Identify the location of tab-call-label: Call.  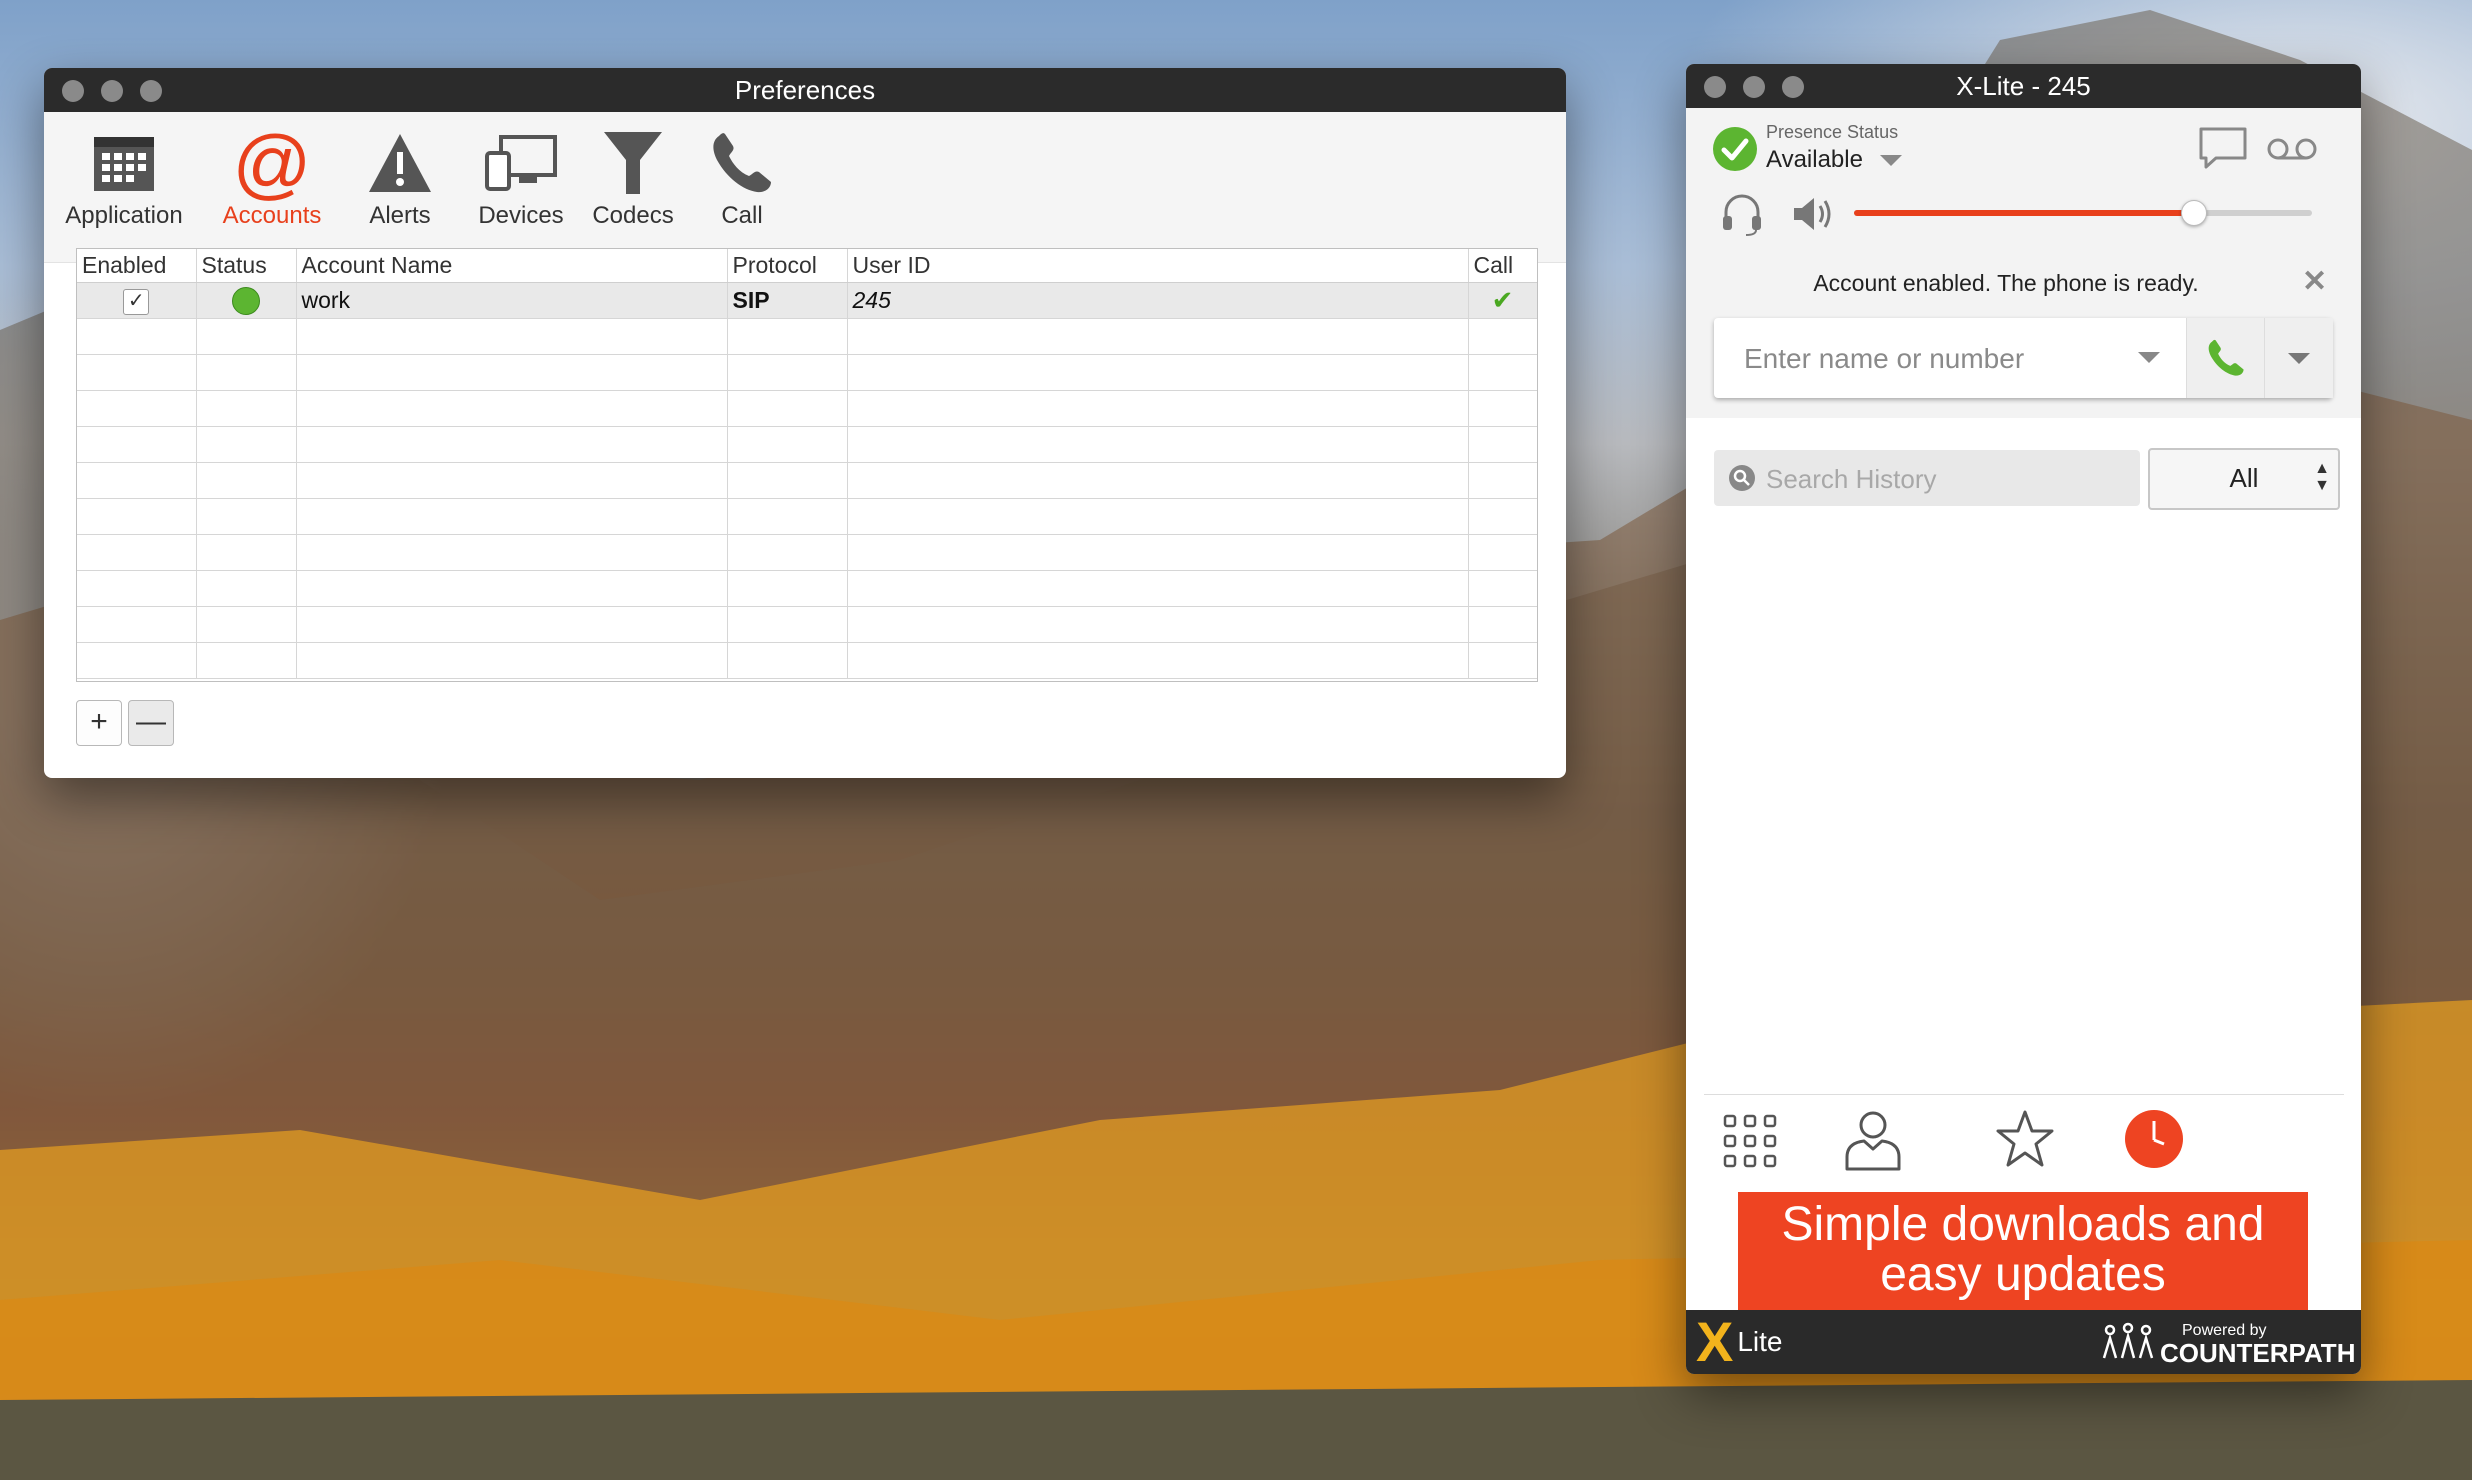
(742, 215).